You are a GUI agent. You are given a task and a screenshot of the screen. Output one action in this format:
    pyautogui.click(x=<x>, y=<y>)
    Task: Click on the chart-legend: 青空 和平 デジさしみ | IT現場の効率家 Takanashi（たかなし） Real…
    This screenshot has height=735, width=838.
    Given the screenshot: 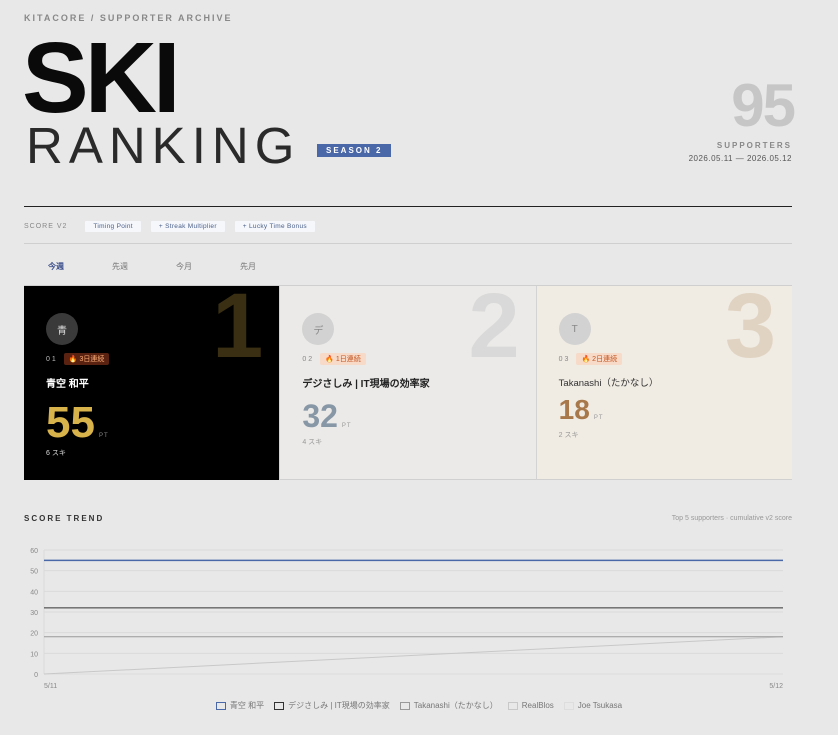 What is the action you would take?
    pyautogui.click(x=419, y=705)
    